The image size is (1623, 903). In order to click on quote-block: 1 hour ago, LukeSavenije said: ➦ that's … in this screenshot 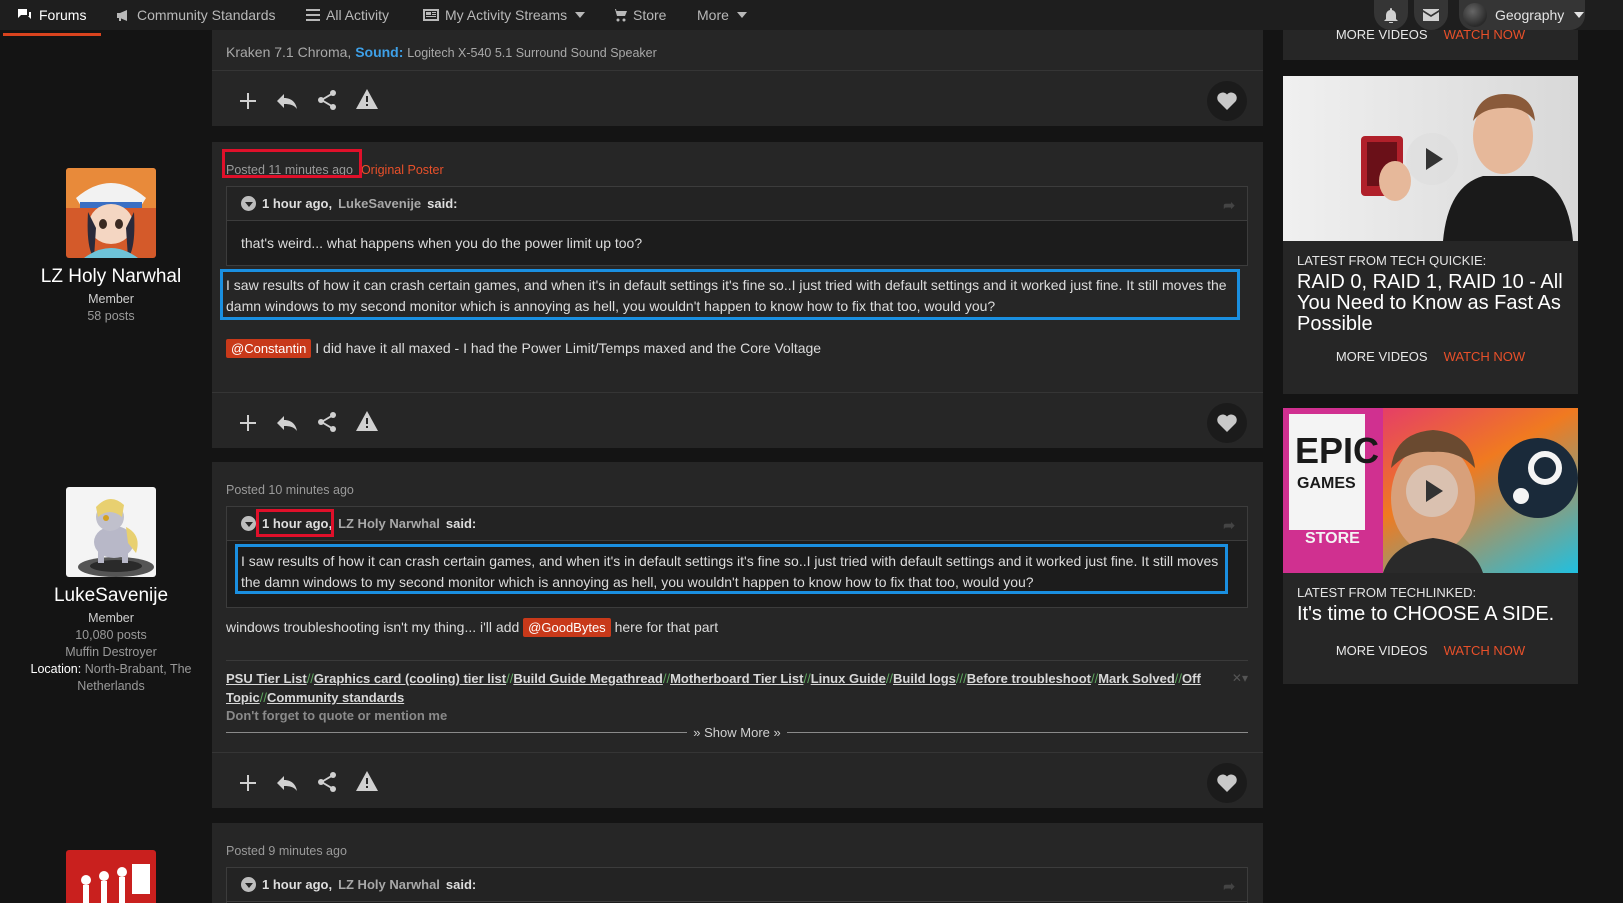, I will do `click(737, 226)`.